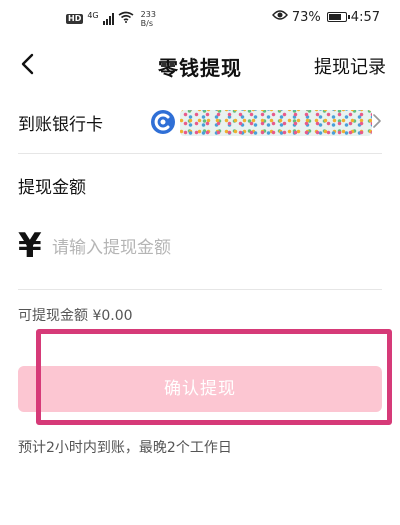 This screenshot has width=400, height=525. Describe the element at coordinates (200, 64) in the screenshot. I see `nav-bar: 零钱提现 提现记录` at that location.